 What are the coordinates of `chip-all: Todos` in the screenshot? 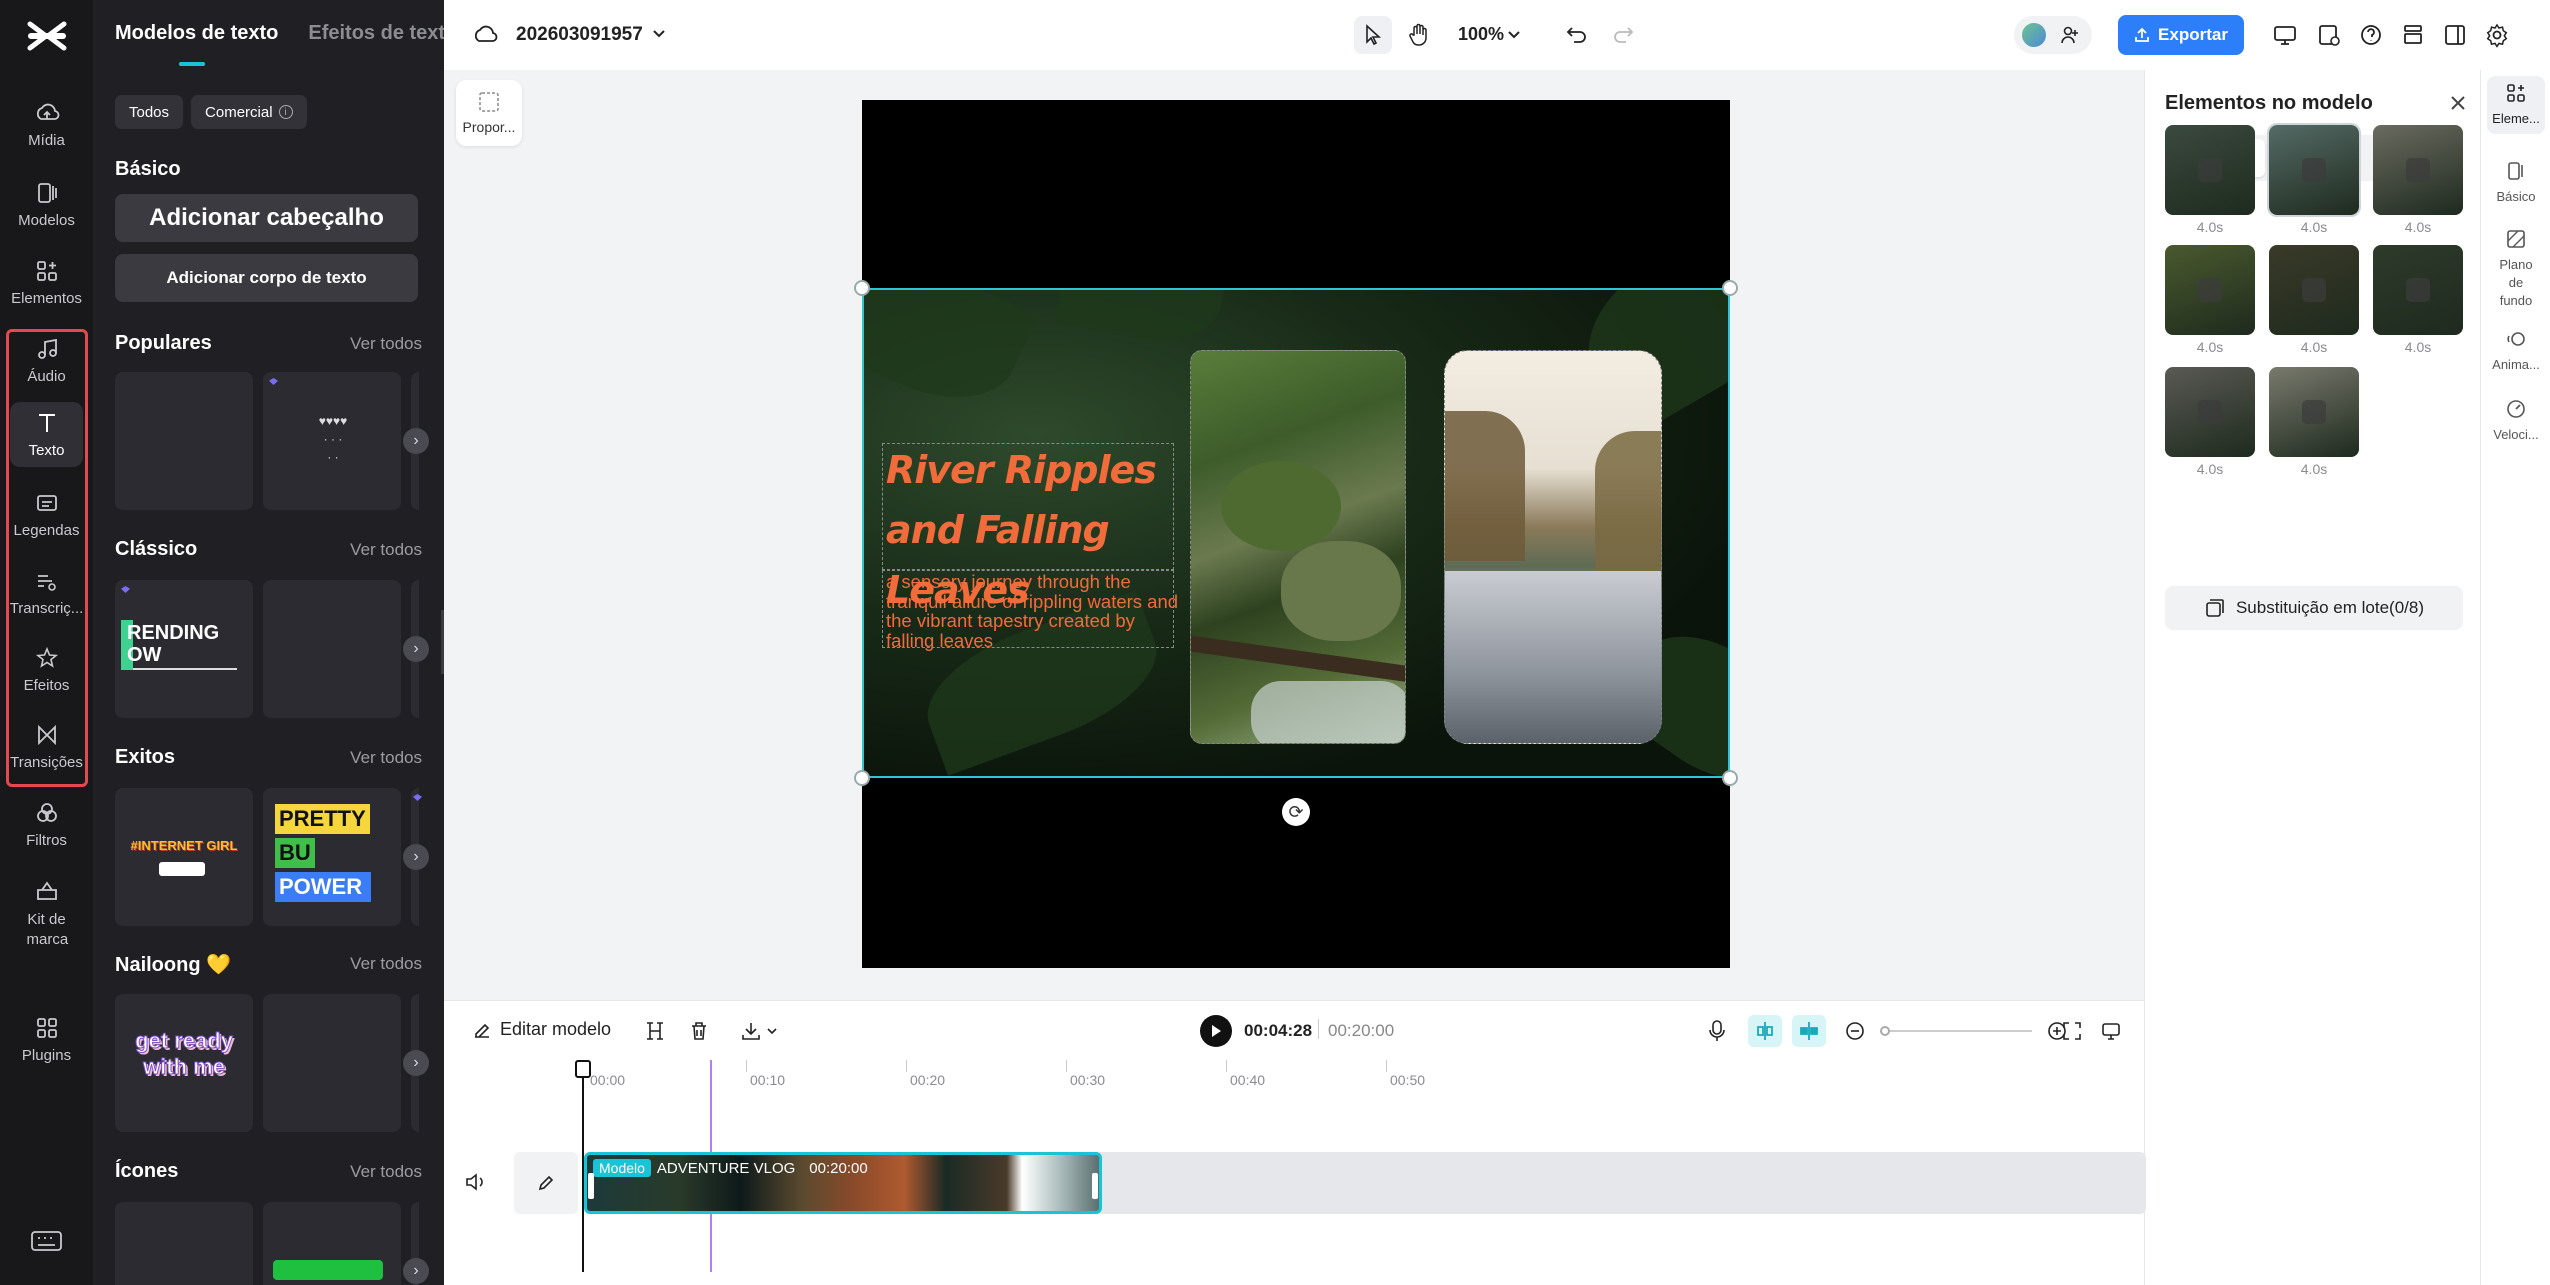 It's located at (149, 112).